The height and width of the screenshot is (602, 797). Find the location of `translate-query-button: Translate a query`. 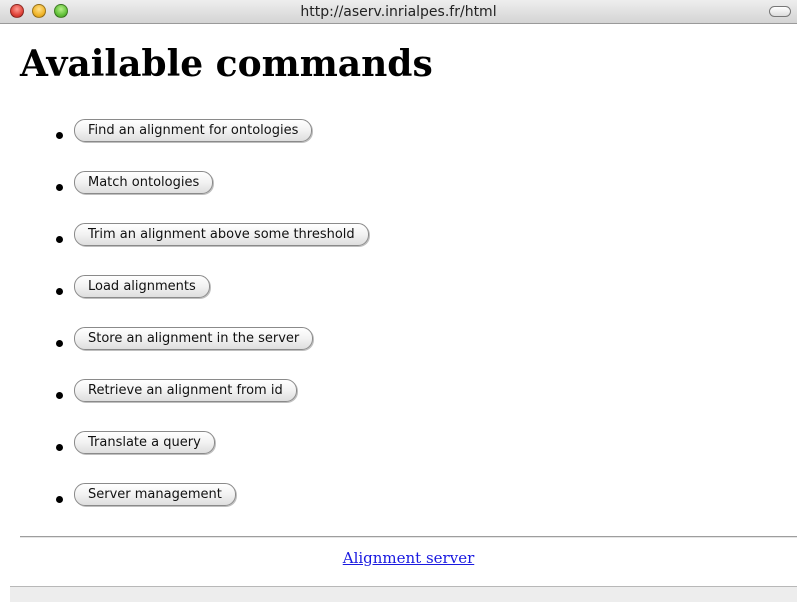

translate-query-button: Translate a query is located at coordinates (144, 442).